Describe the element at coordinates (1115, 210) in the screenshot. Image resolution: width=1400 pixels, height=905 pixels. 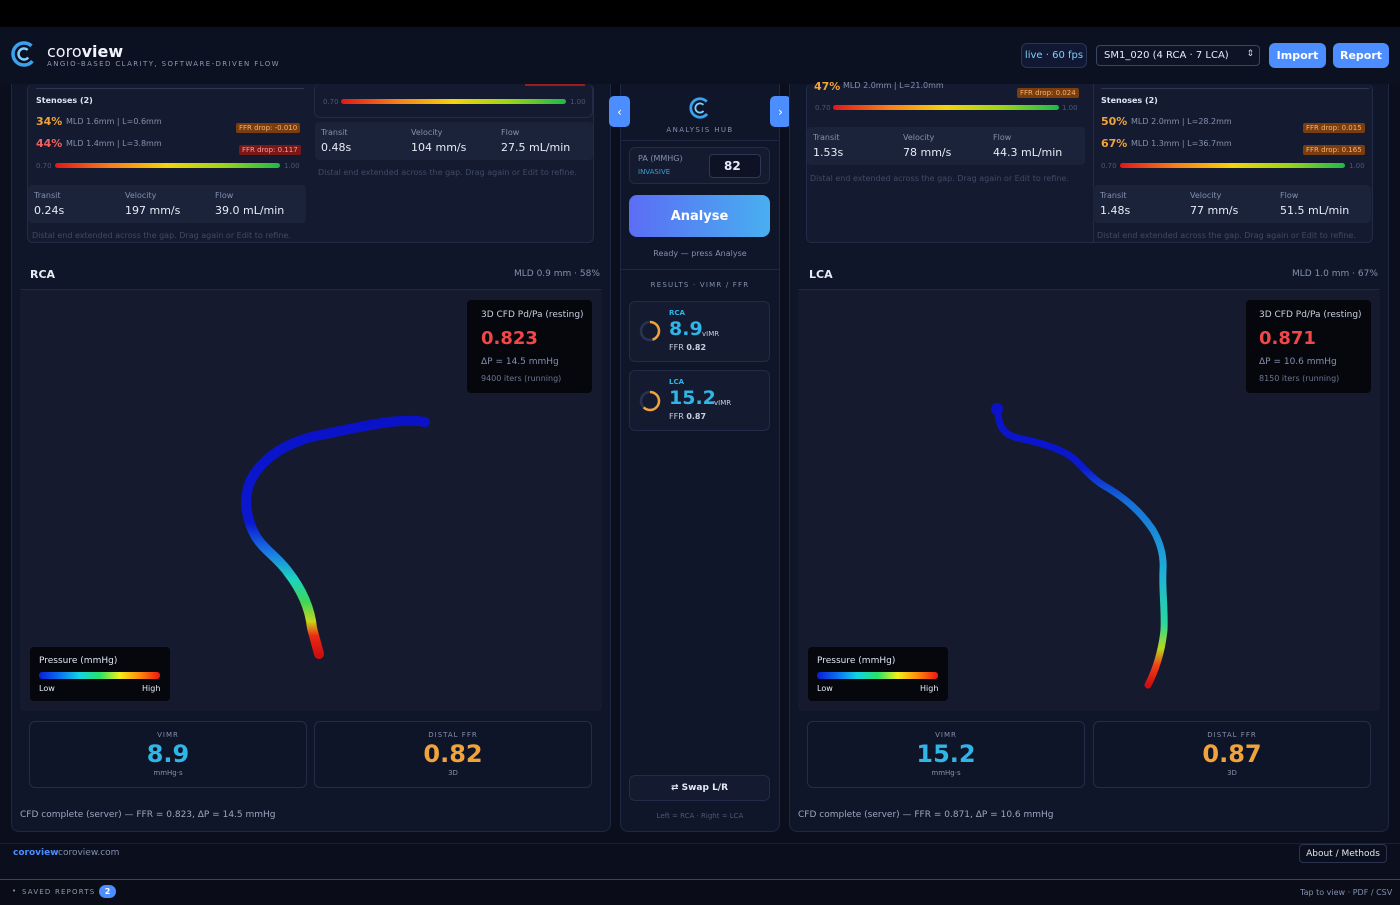
I see `stat-value: 1.48s` at that location.